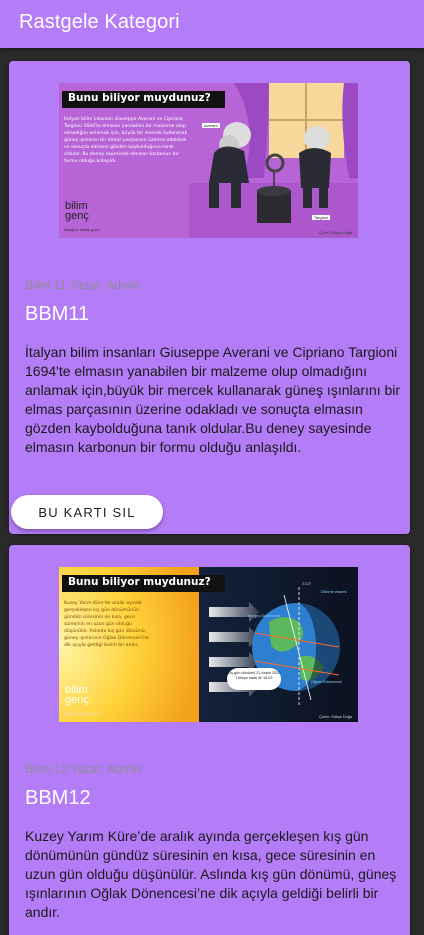  I want to click on image-label-degree: 23.5°, so click(307, 583).